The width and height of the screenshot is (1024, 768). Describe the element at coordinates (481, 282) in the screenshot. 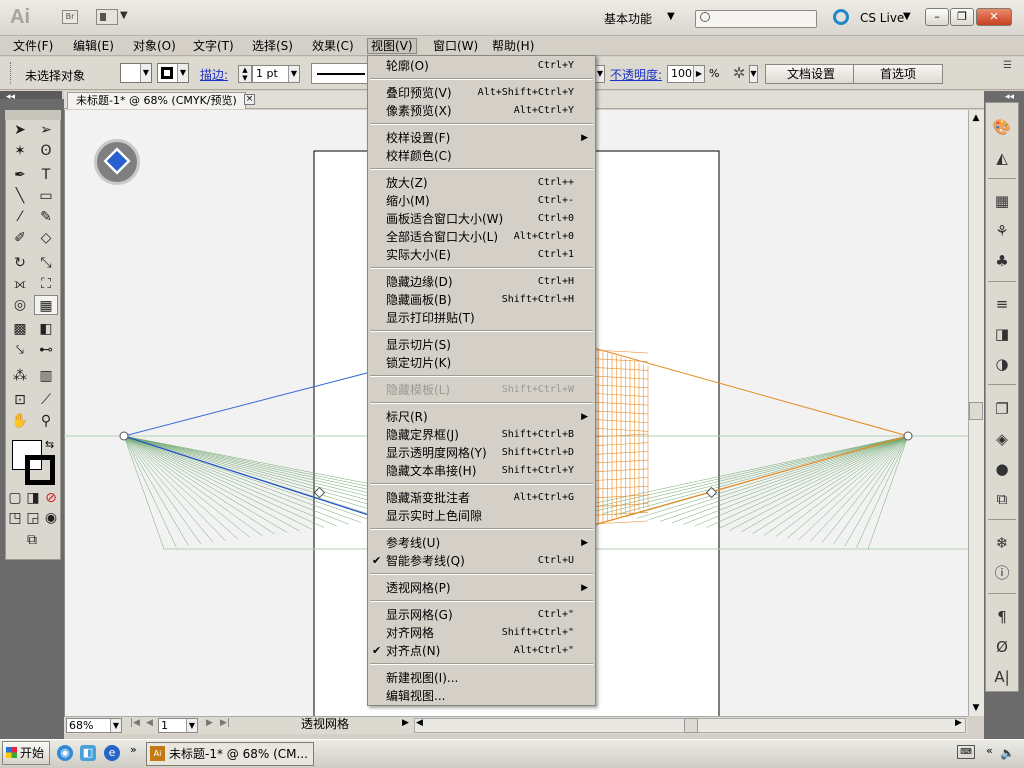

I see `view-menu-item: 隐藏边缘(D) Ctrl+H` at that location.